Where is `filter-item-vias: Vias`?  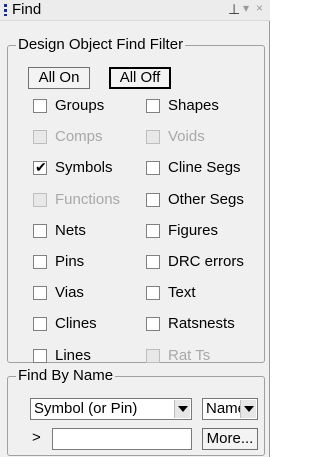
filter-item-vias: Vias is located at coordinates (88, 293).